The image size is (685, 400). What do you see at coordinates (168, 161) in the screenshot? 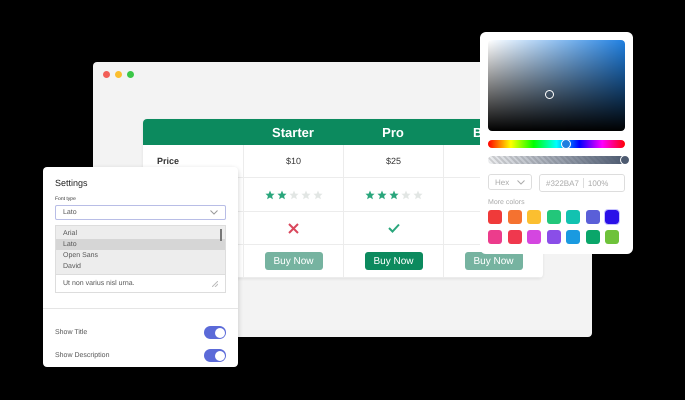
I see `row-label: Price` at bounding box center [168, 161].